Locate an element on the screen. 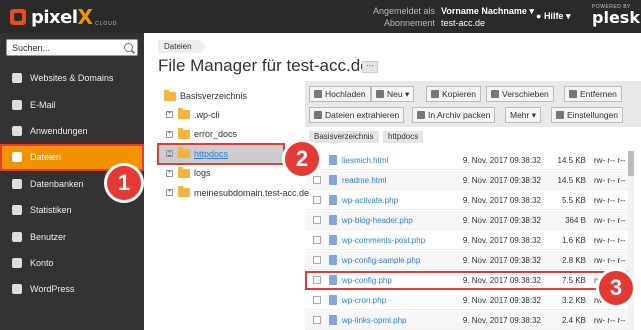  sidebar-item-wordpress: WordPress is located at coordinates (72, 289).